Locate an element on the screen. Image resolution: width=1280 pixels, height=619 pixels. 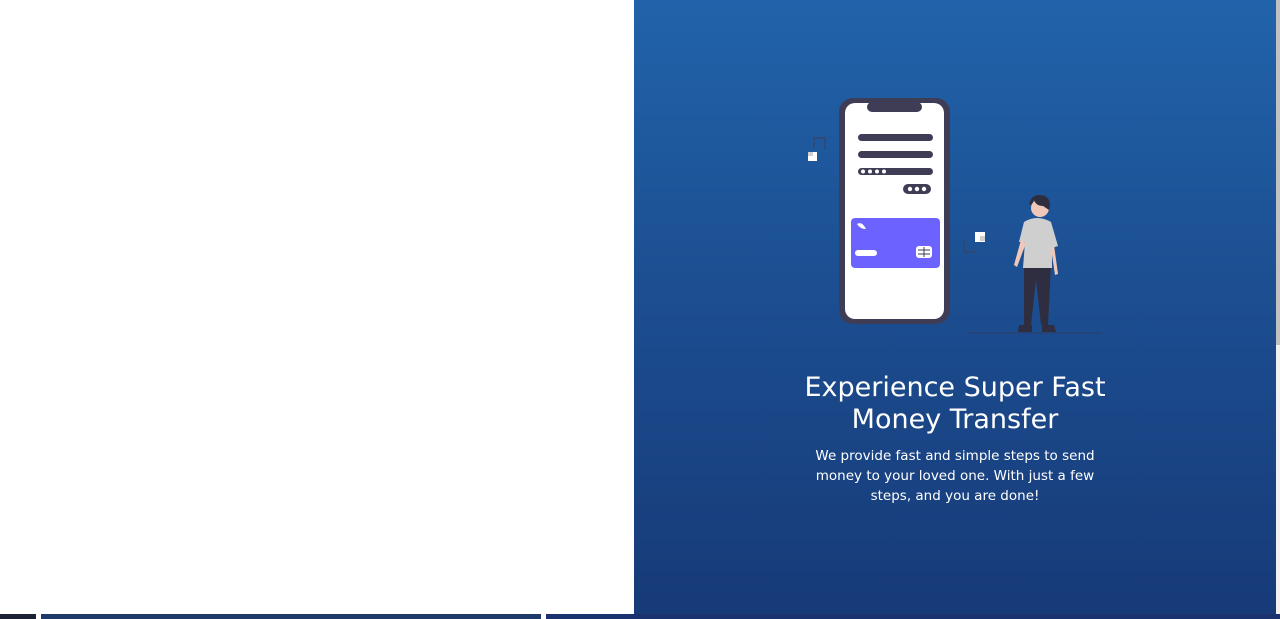
bottom-strip is located at coordinates (640, 616).